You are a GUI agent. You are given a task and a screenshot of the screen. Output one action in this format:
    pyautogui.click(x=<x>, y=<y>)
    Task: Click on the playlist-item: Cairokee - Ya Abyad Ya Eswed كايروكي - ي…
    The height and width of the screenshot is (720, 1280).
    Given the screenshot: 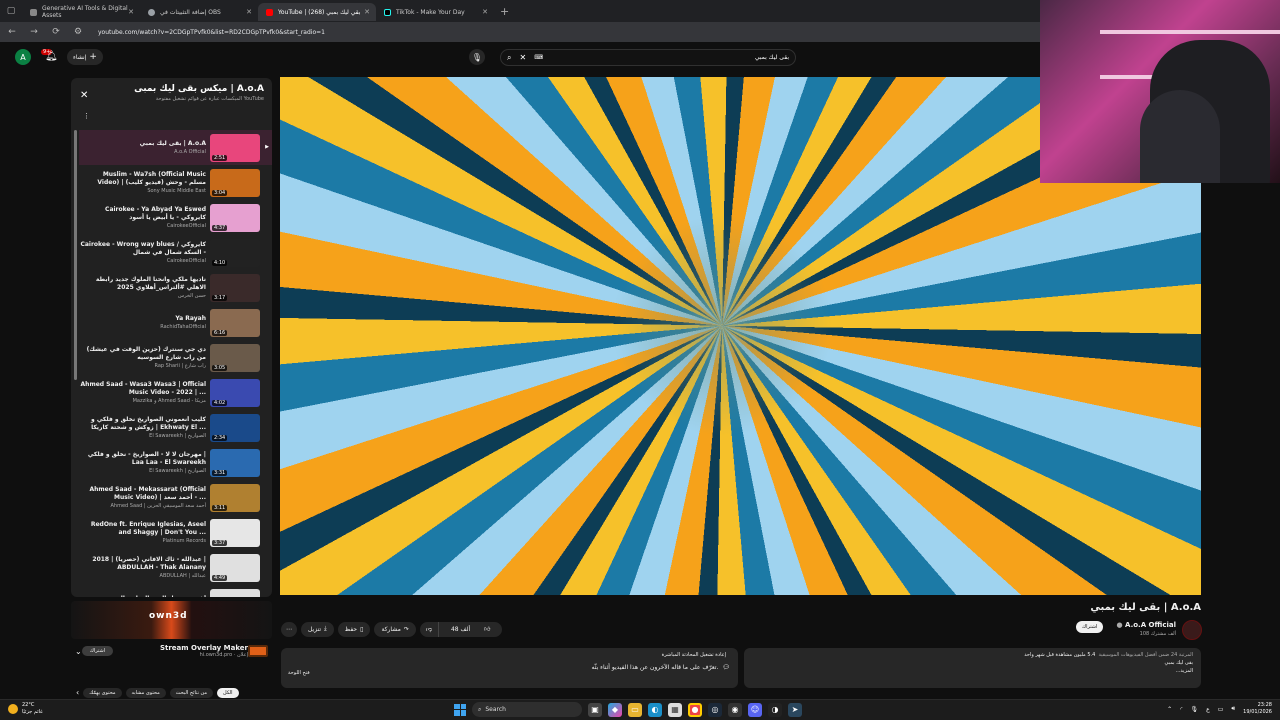 What is the action you would take?
    pyautogui.click(x=175, y=217)
    